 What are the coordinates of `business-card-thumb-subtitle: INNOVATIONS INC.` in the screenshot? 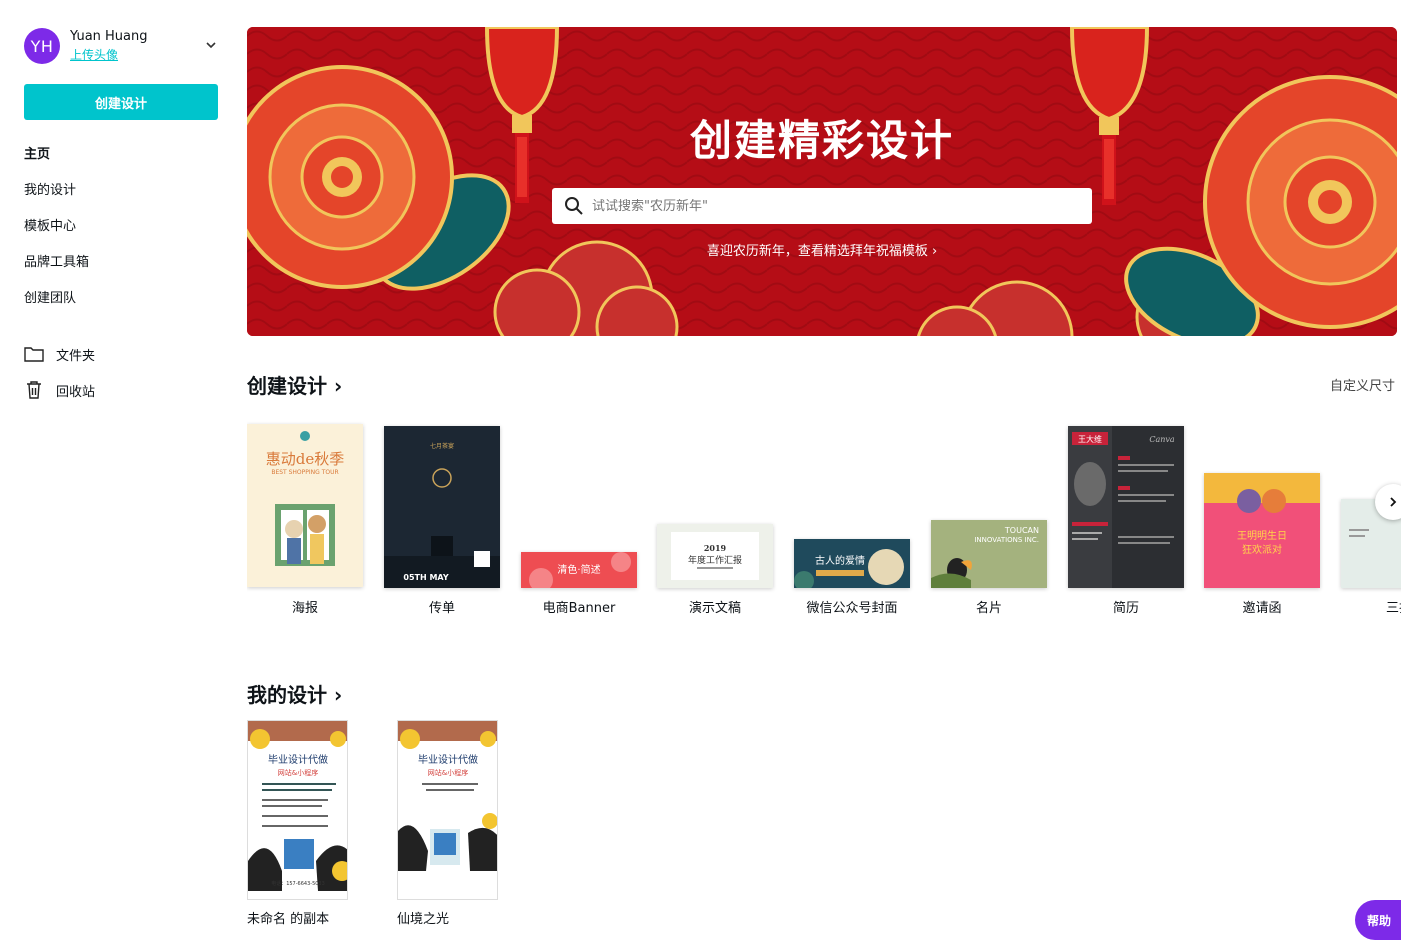 It's located at (1006, 540).